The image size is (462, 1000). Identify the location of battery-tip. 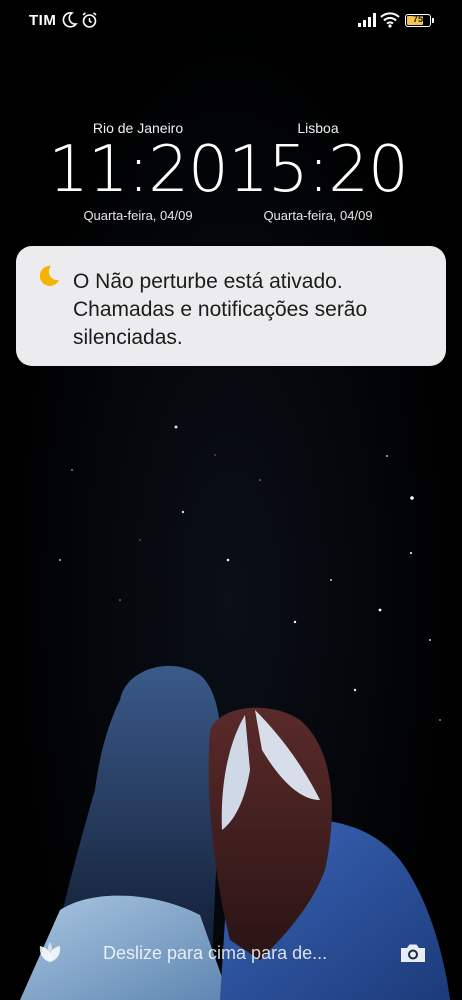
(433, 20).